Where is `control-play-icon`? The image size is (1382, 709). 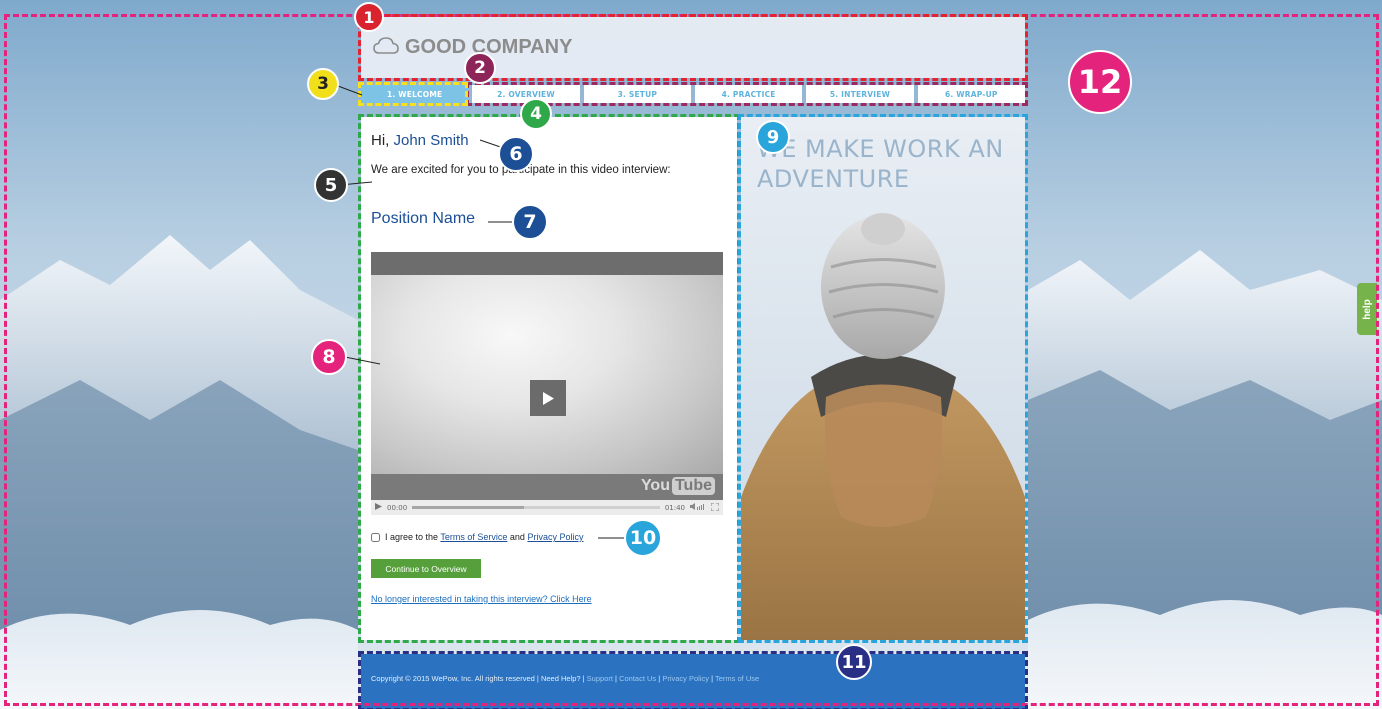
control-play-icon is located at coordinates (378, 507).